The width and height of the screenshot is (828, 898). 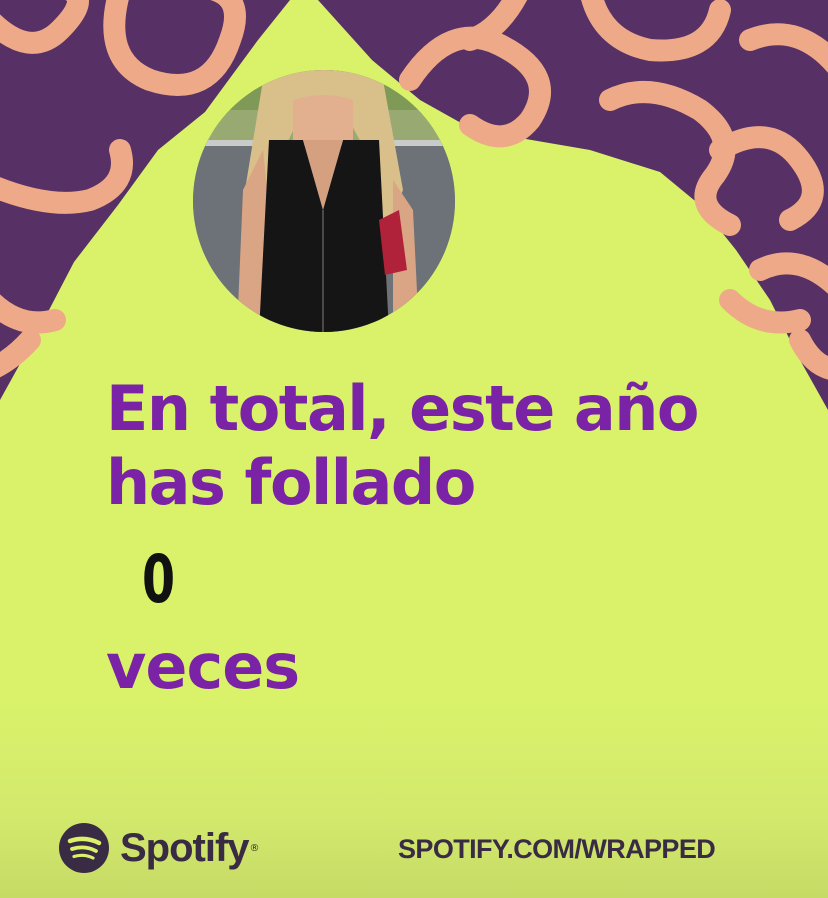 I want to click on wrapped-url-link: SPOTIFY.COM/WRAPPED, so click(x=557, y=849).